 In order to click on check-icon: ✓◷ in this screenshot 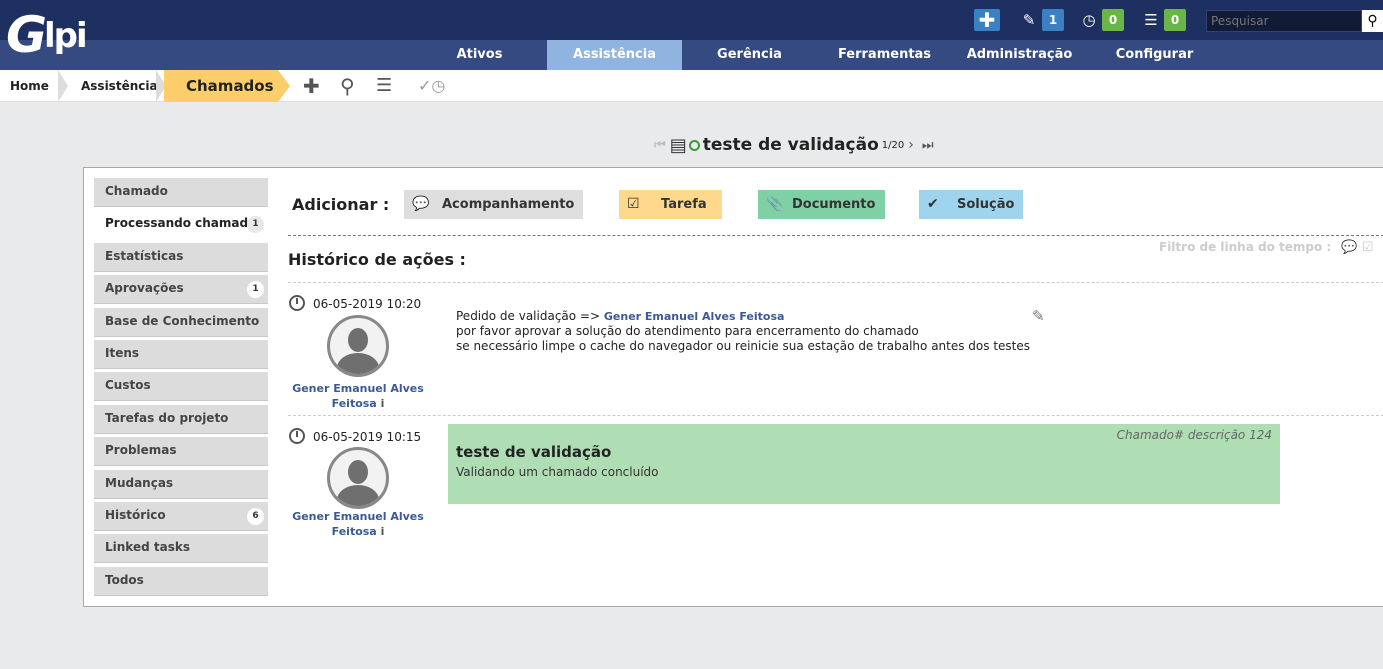, I will do `click(431, 86)`.